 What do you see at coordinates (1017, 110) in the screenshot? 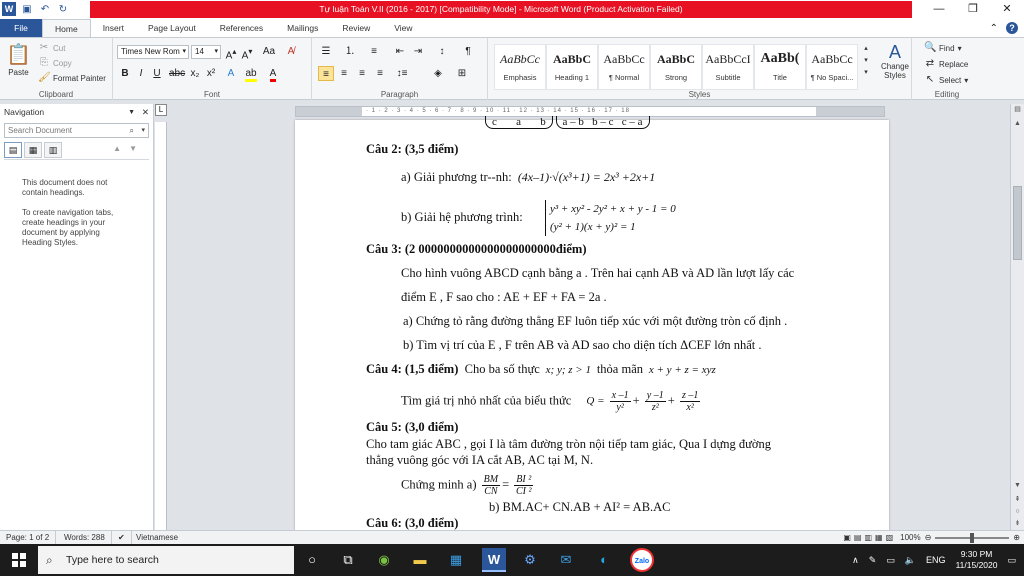
I see `ruler-toggle-icon: ▤` at bounding box center [1017, 110].